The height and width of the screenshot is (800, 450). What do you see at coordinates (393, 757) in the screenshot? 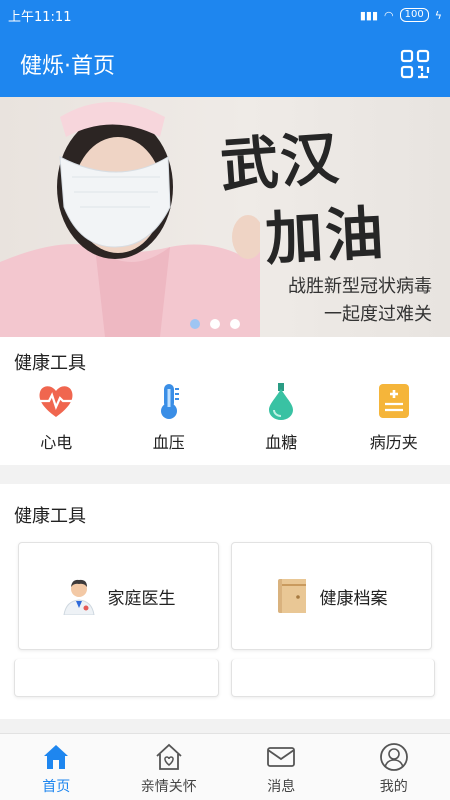
I see `user-icon` at bounding box center [393, 757].